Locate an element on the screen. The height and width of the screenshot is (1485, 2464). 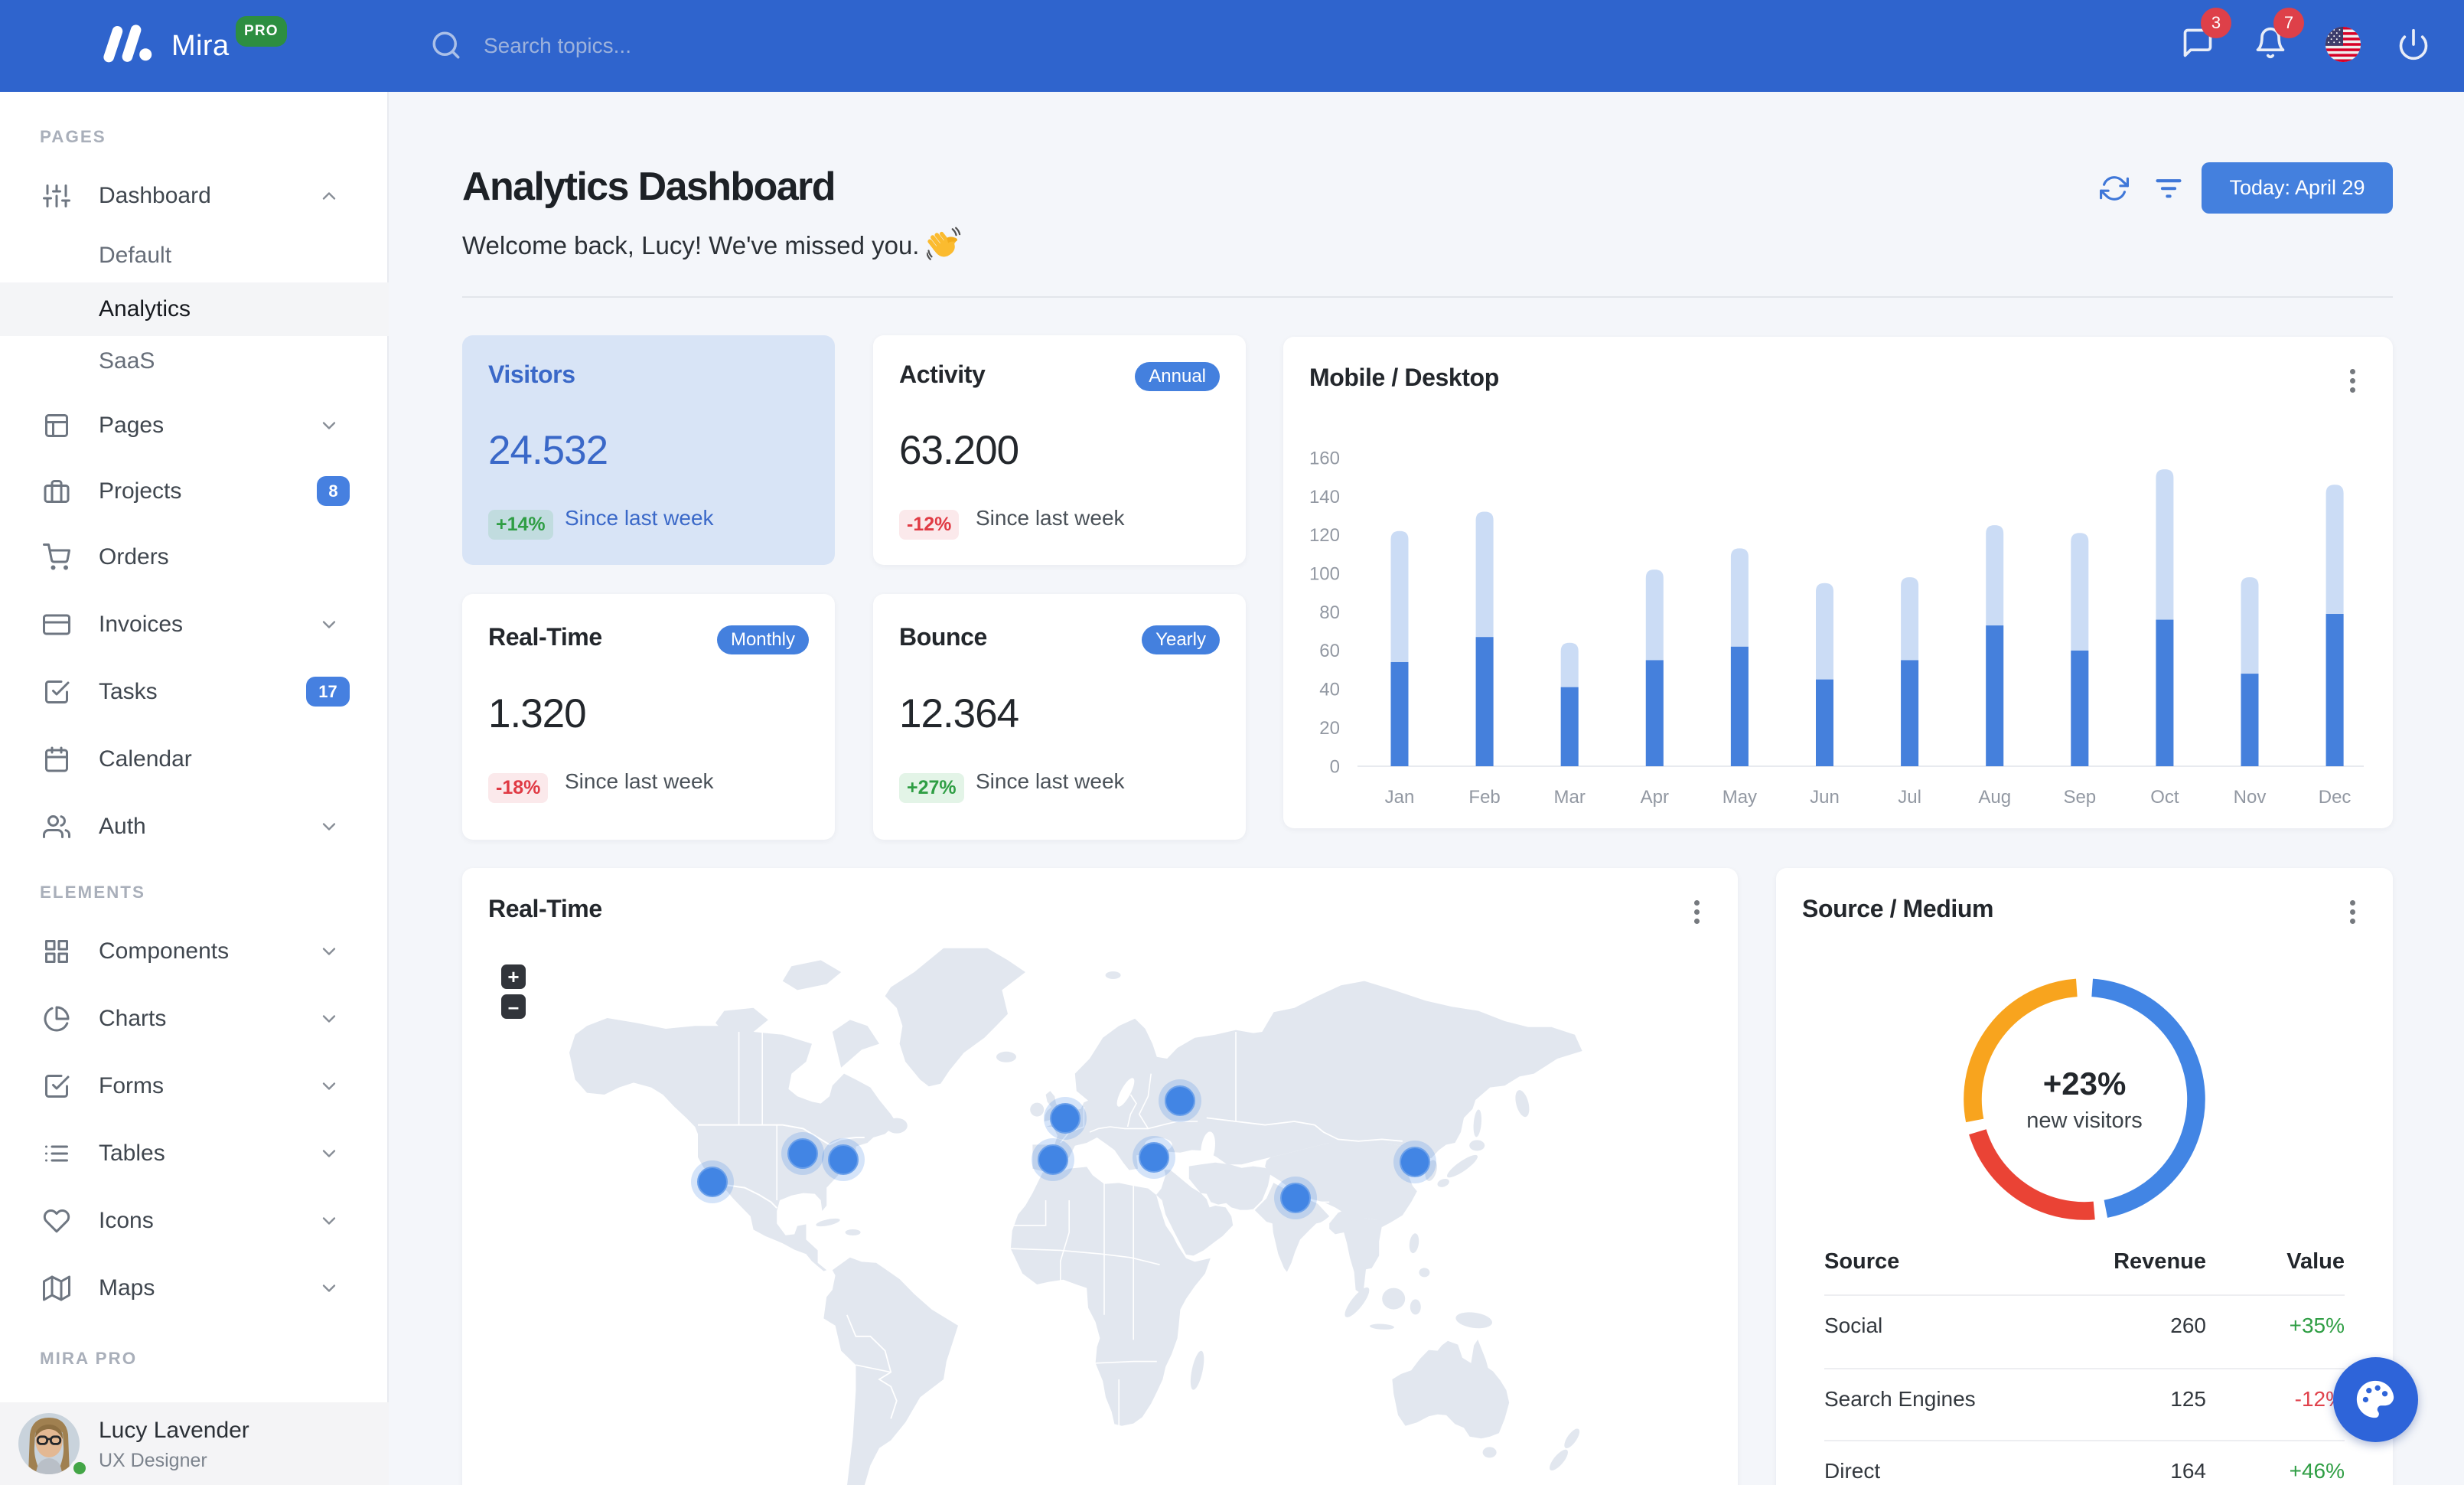
svg-text: Jun is located at coordinates (1825, 797).